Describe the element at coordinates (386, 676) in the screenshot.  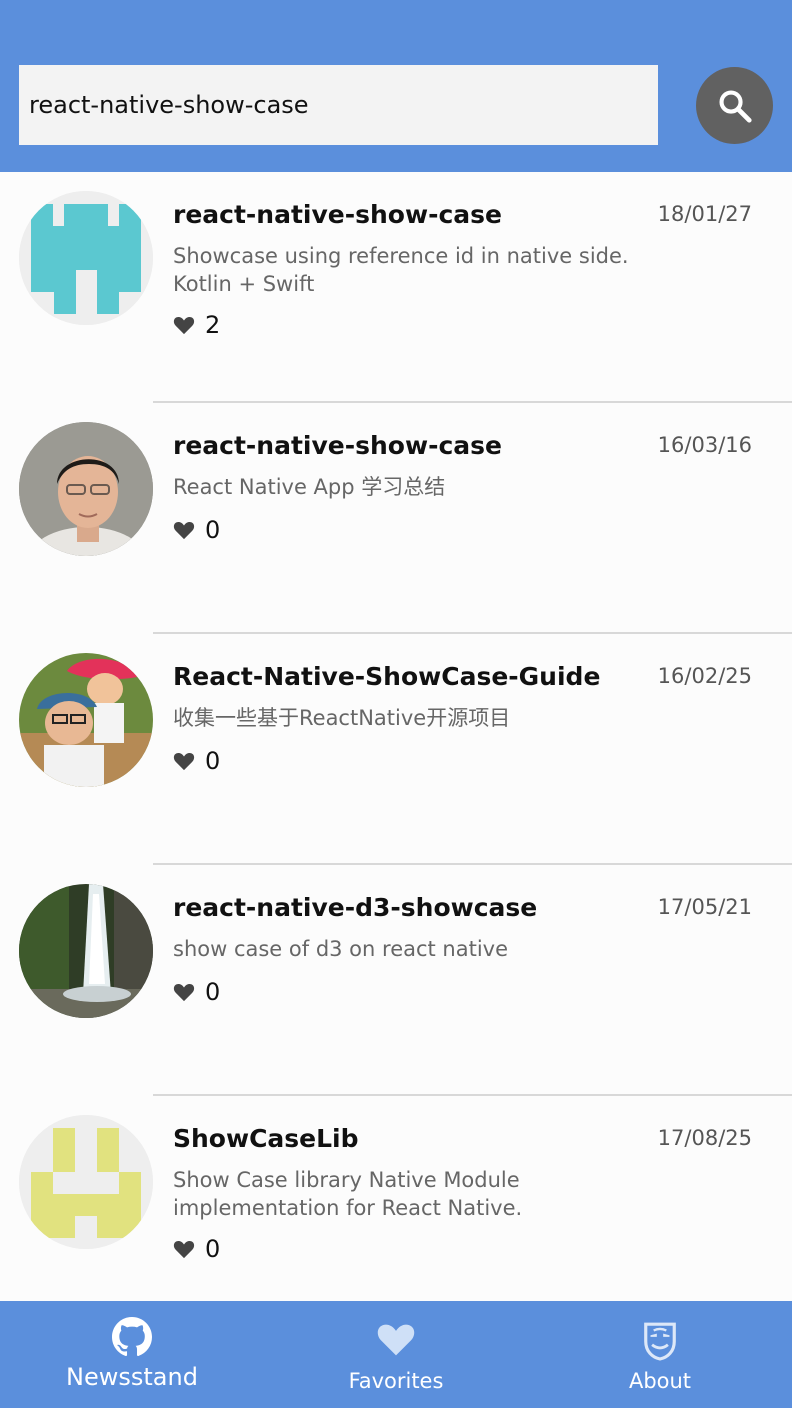
I see `repo-title: React-Native-ShowCase-Guide` at that location.